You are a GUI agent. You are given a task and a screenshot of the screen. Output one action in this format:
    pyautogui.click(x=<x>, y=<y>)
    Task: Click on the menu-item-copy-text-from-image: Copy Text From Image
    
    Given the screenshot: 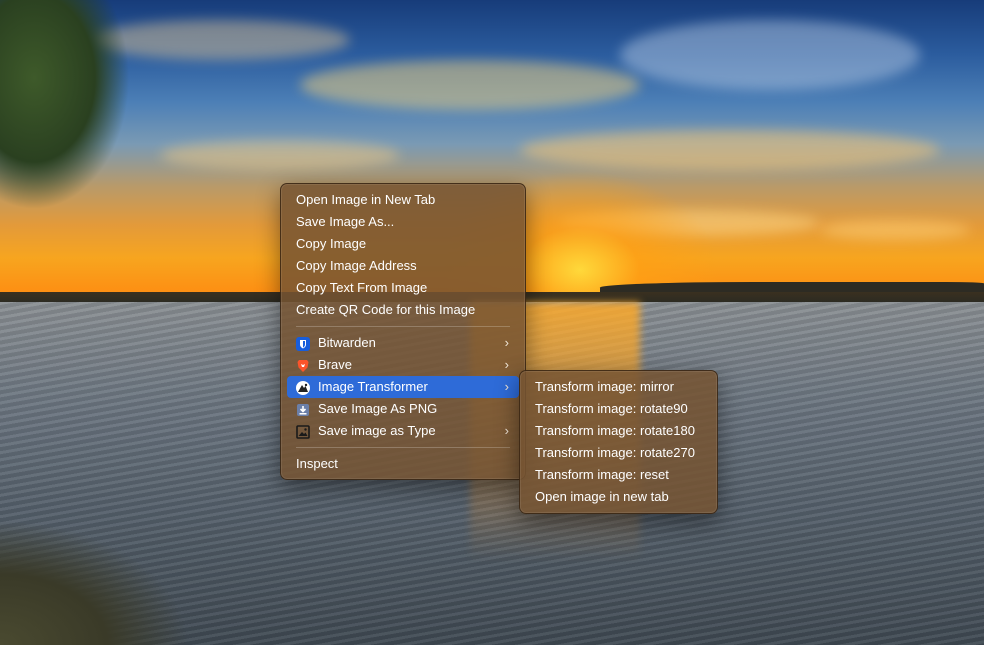 What is the action you would take?
    pyautogui.click(x=403, y=288)
    